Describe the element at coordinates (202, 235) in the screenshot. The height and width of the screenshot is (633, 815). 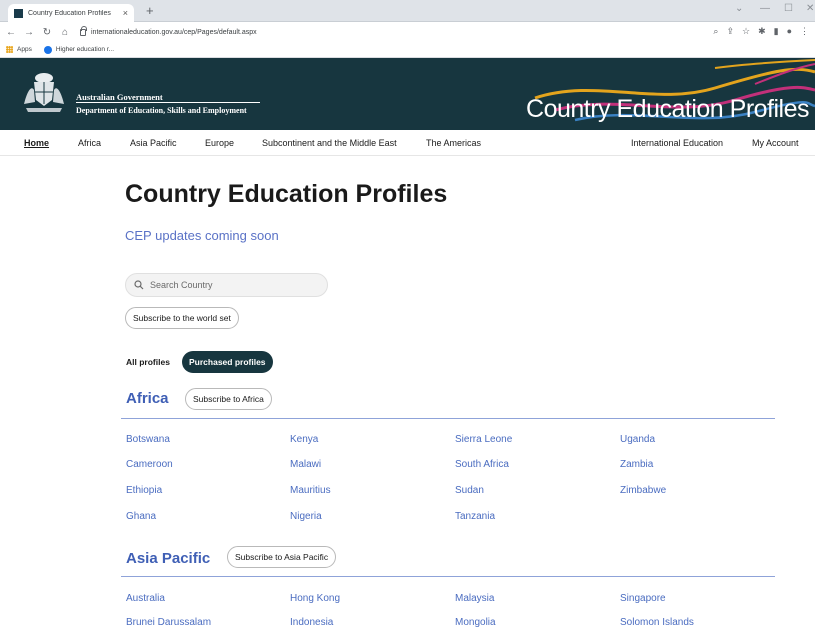
I see `cep-updates-link: CEP updates coming soon` at that location.